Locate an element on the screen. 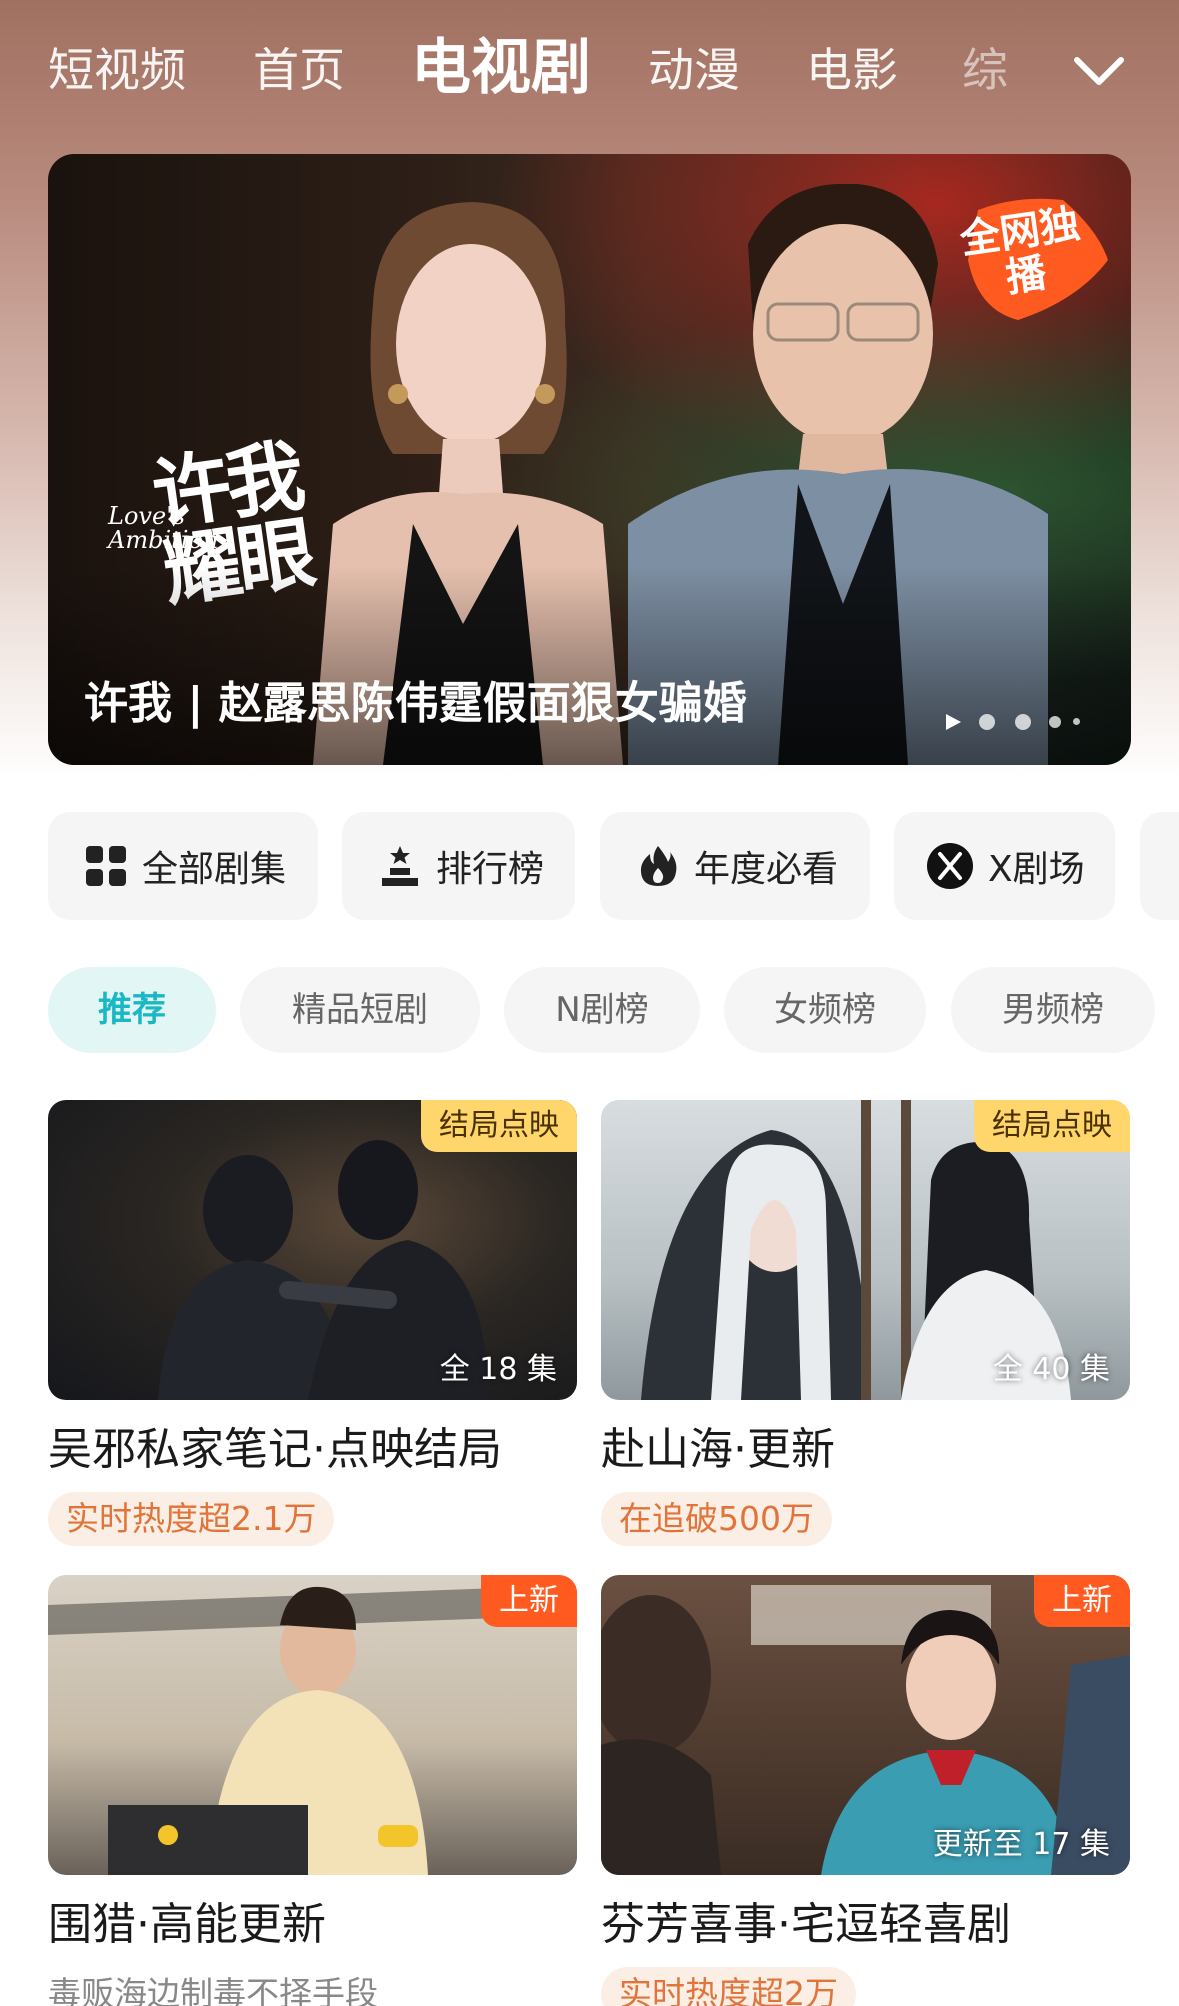 This screenshot has width=1179, height=2006. show-card: 上新 围猎·高能更新 毒贩海边制毒不择手段 is located at coordinates (312, 1790).